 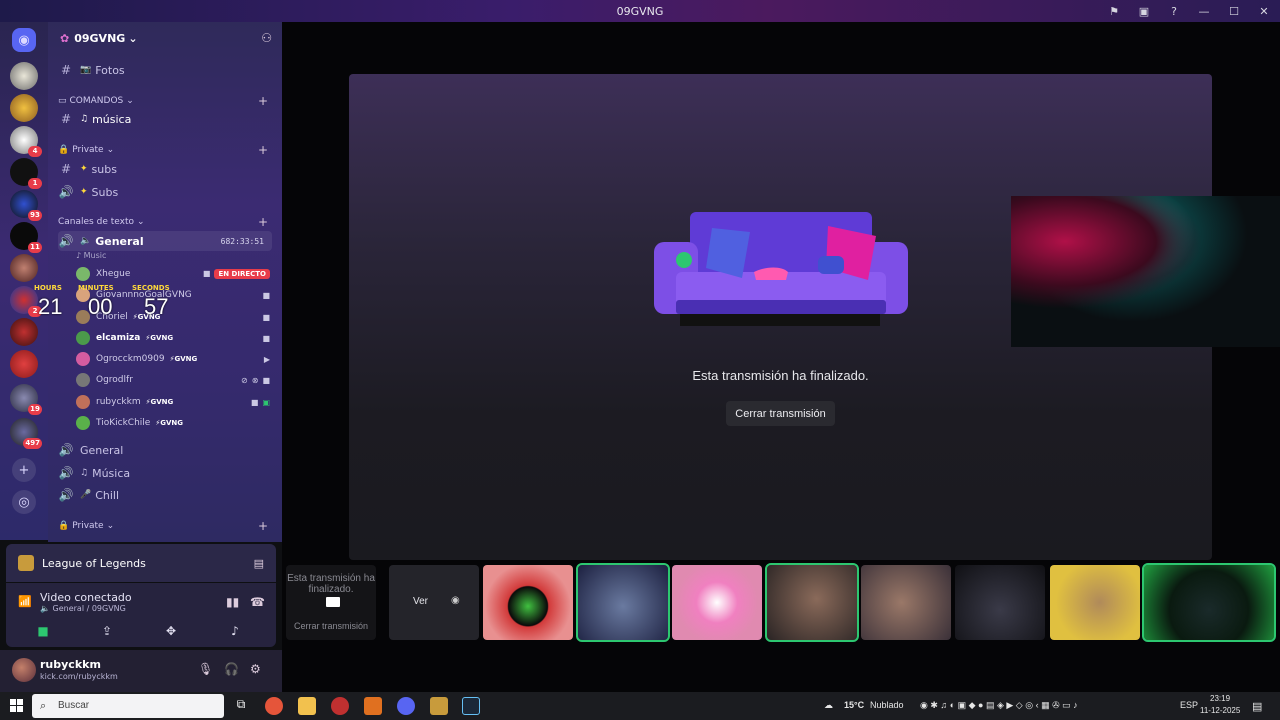 What do you see at coordinates (26, 173) in the screenshot?
I see `server-icon: 1` at bounding box center [26, 173].